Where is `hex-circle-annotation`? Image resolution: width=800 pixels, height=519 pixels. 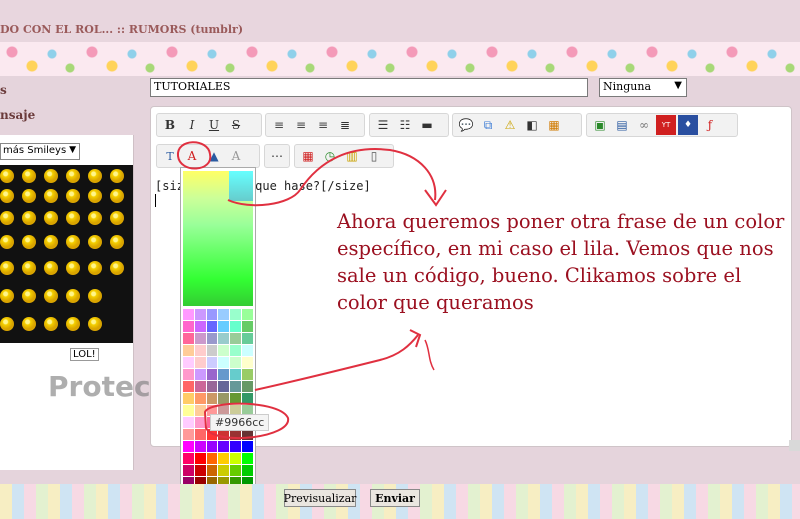 hex-circle-annotation is located at coordinates (246, 420).